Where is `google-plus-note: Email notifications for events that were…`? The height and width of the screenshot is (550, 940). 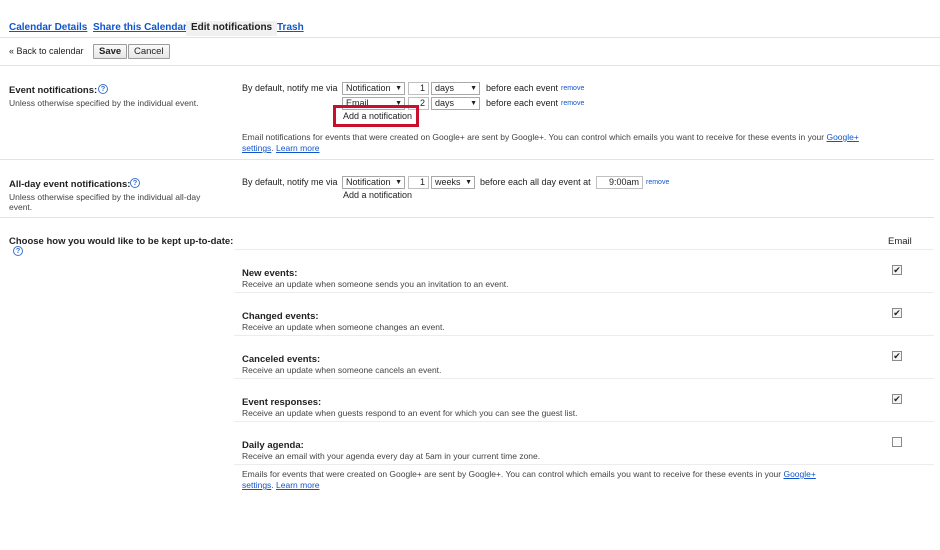
google-plus-note: Email notifications for events that were… is located at coordinates (550, 142).